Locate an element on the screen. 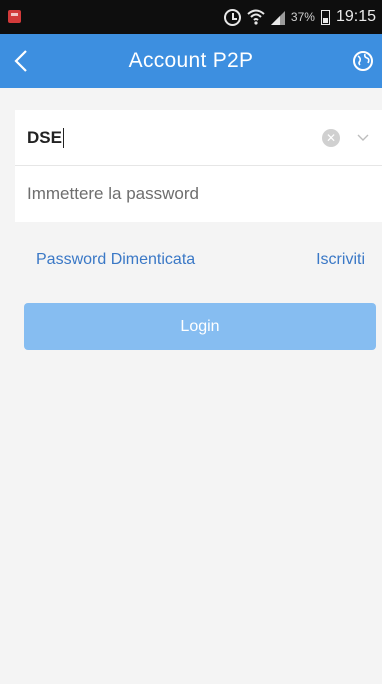  battery-percentage: 37% is located at coordinates (302, 17).